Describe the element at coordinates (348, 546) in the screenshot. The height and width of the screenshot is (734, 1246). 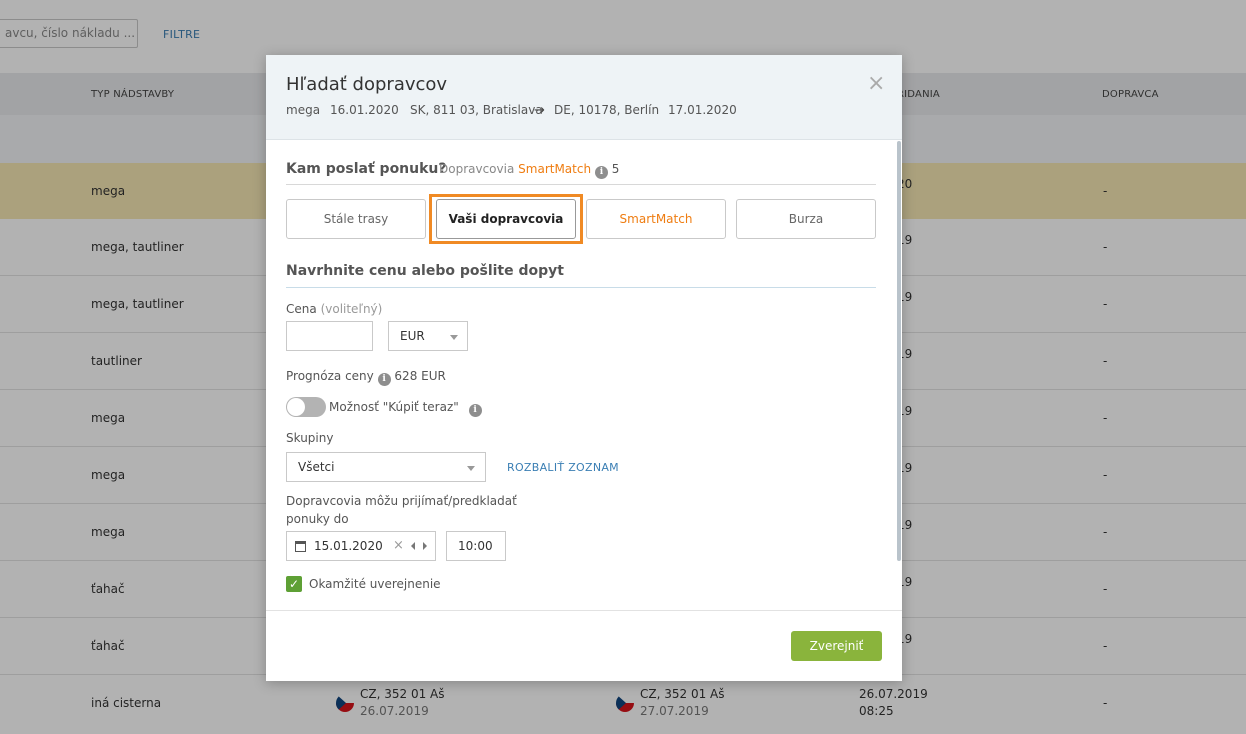
I see `deadline-date-value: 15.01.2020` at that location.